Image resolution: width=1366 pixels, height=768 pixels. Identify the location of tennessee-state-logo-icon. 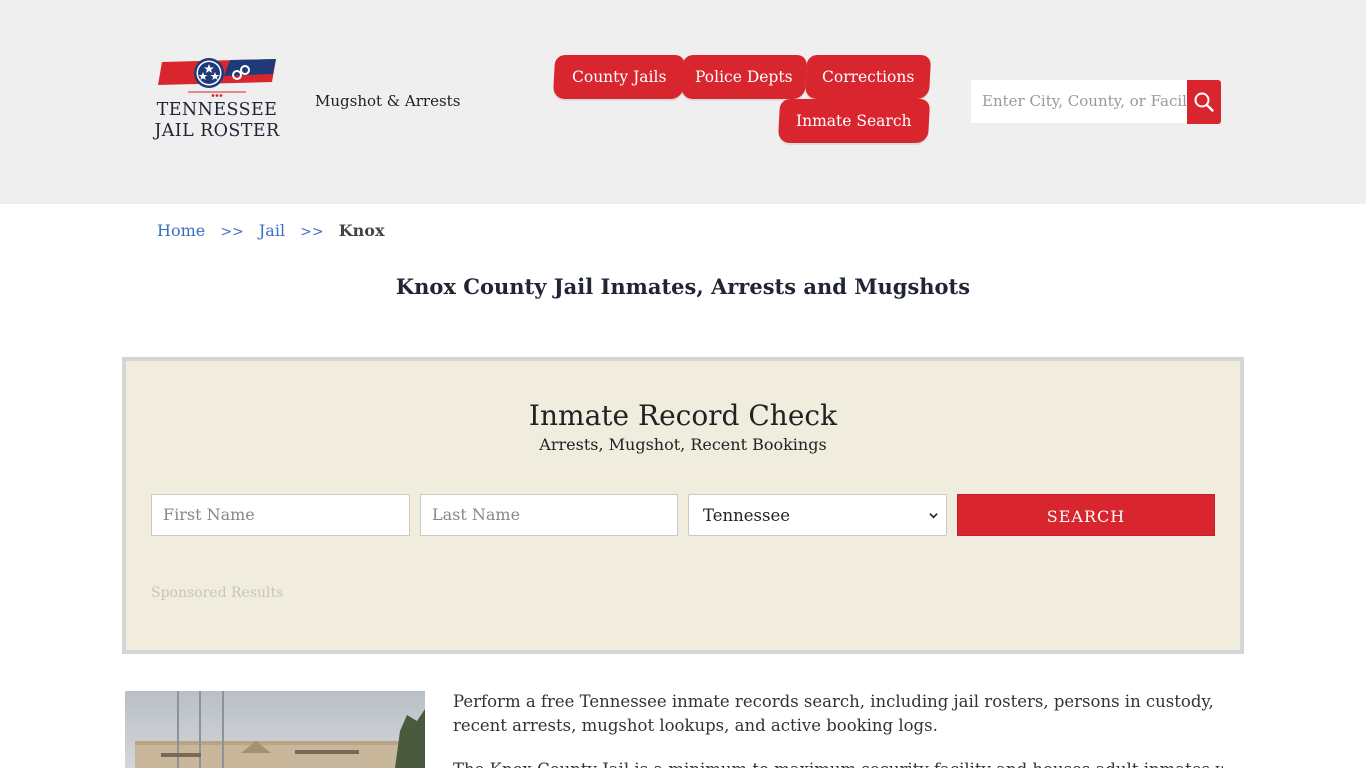
(217, 77).